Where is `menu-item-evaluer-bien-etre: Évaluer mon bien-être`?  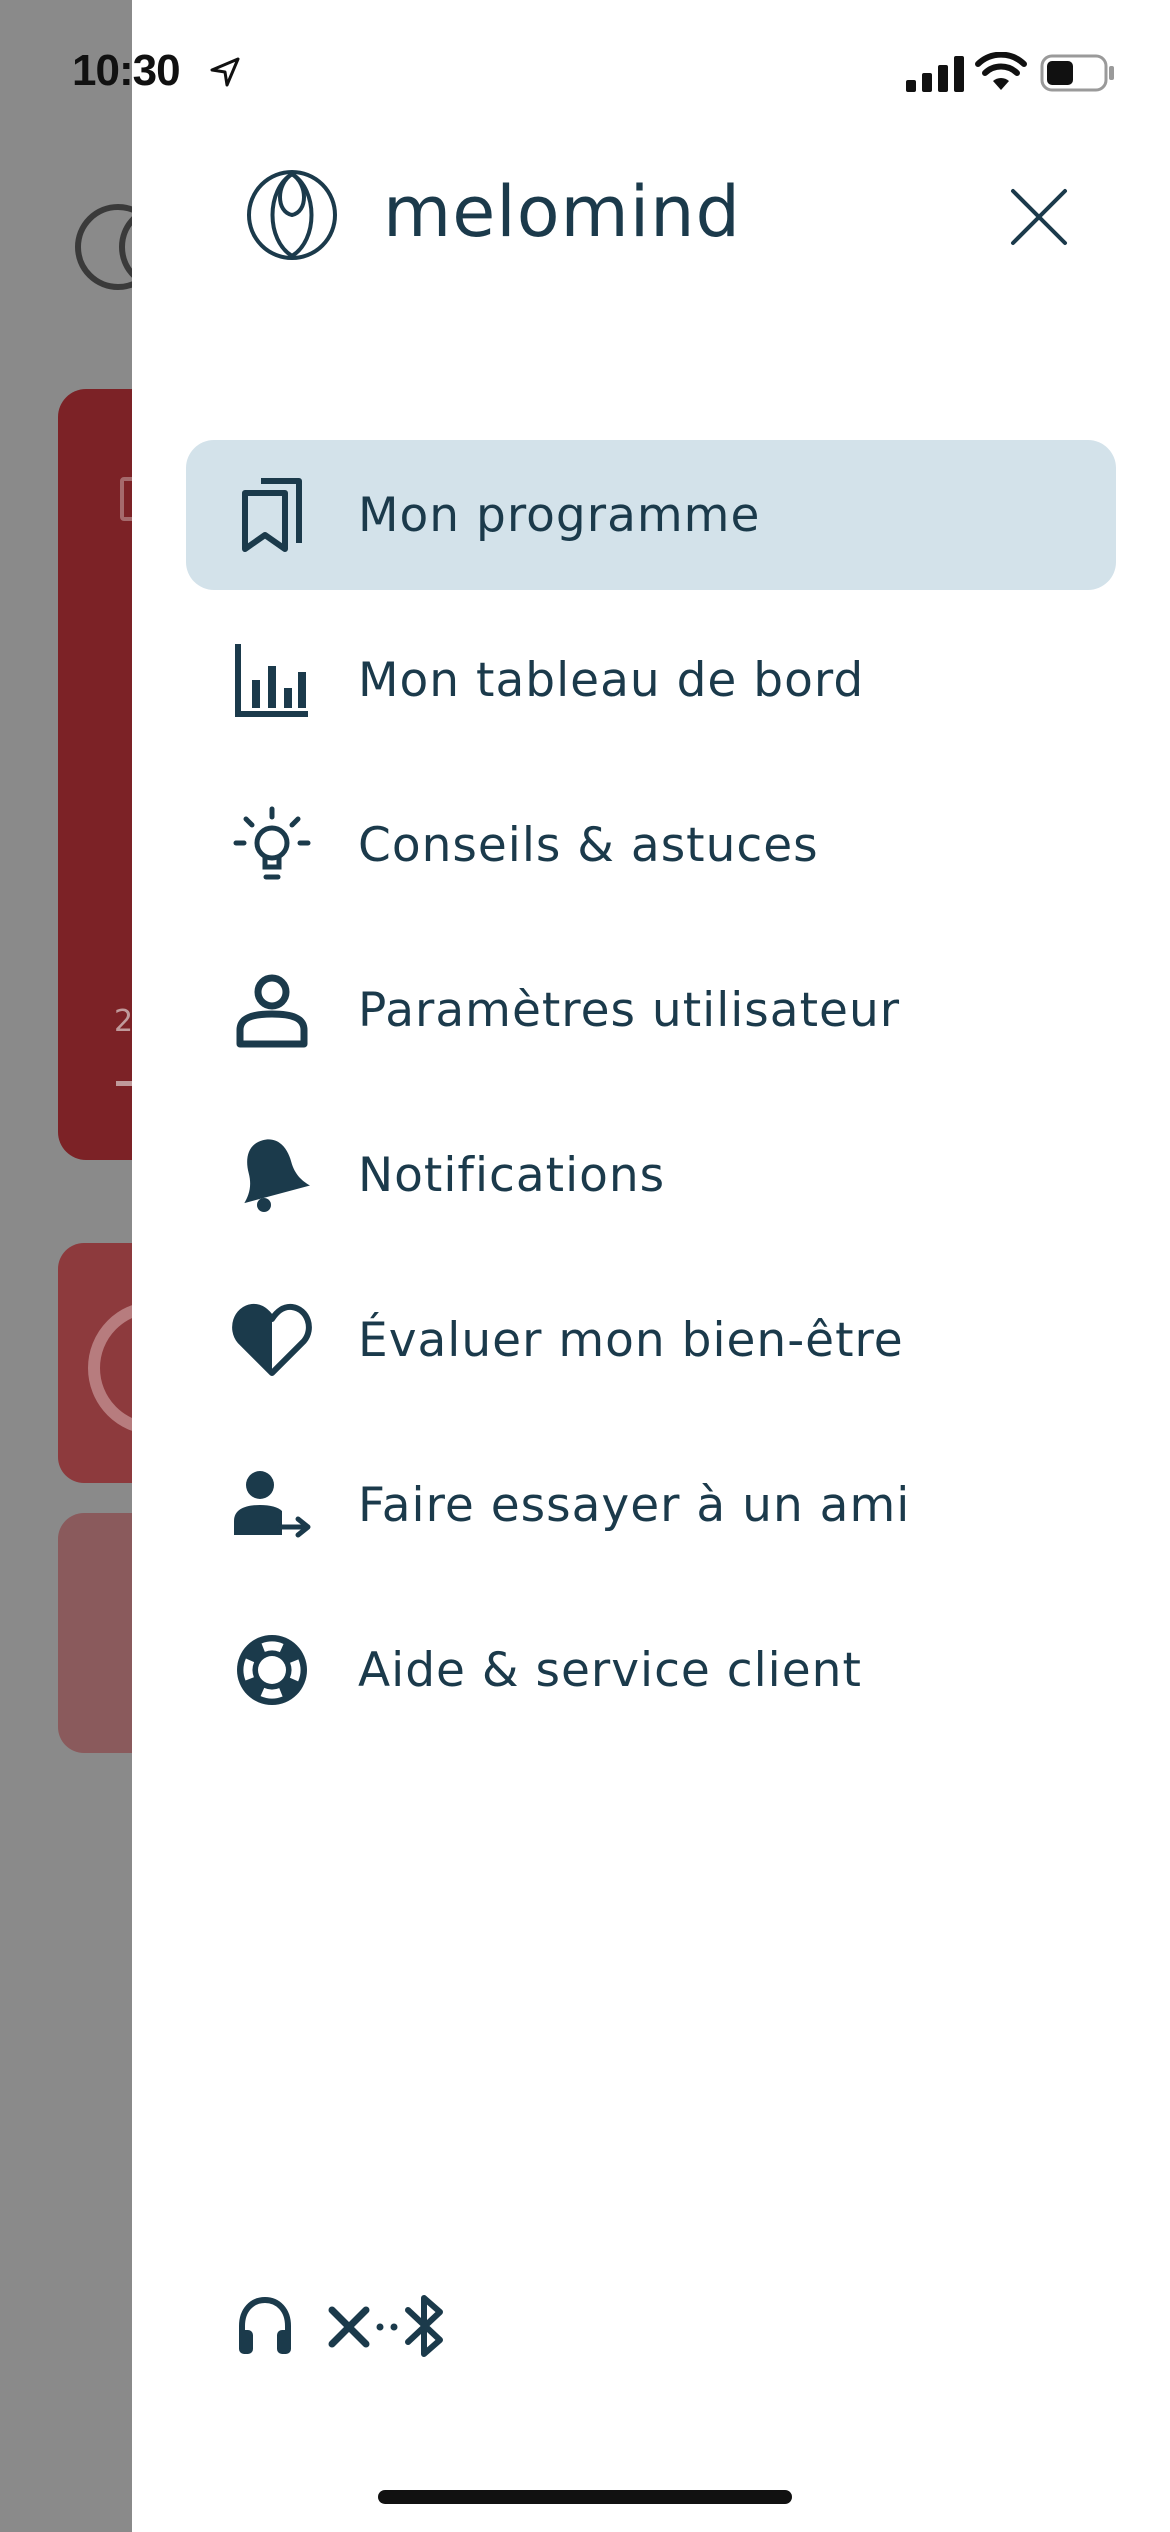
menu-item-evaluer-bien-etre: Évaluer mon bien-être is located at coordinates (651, 1340).